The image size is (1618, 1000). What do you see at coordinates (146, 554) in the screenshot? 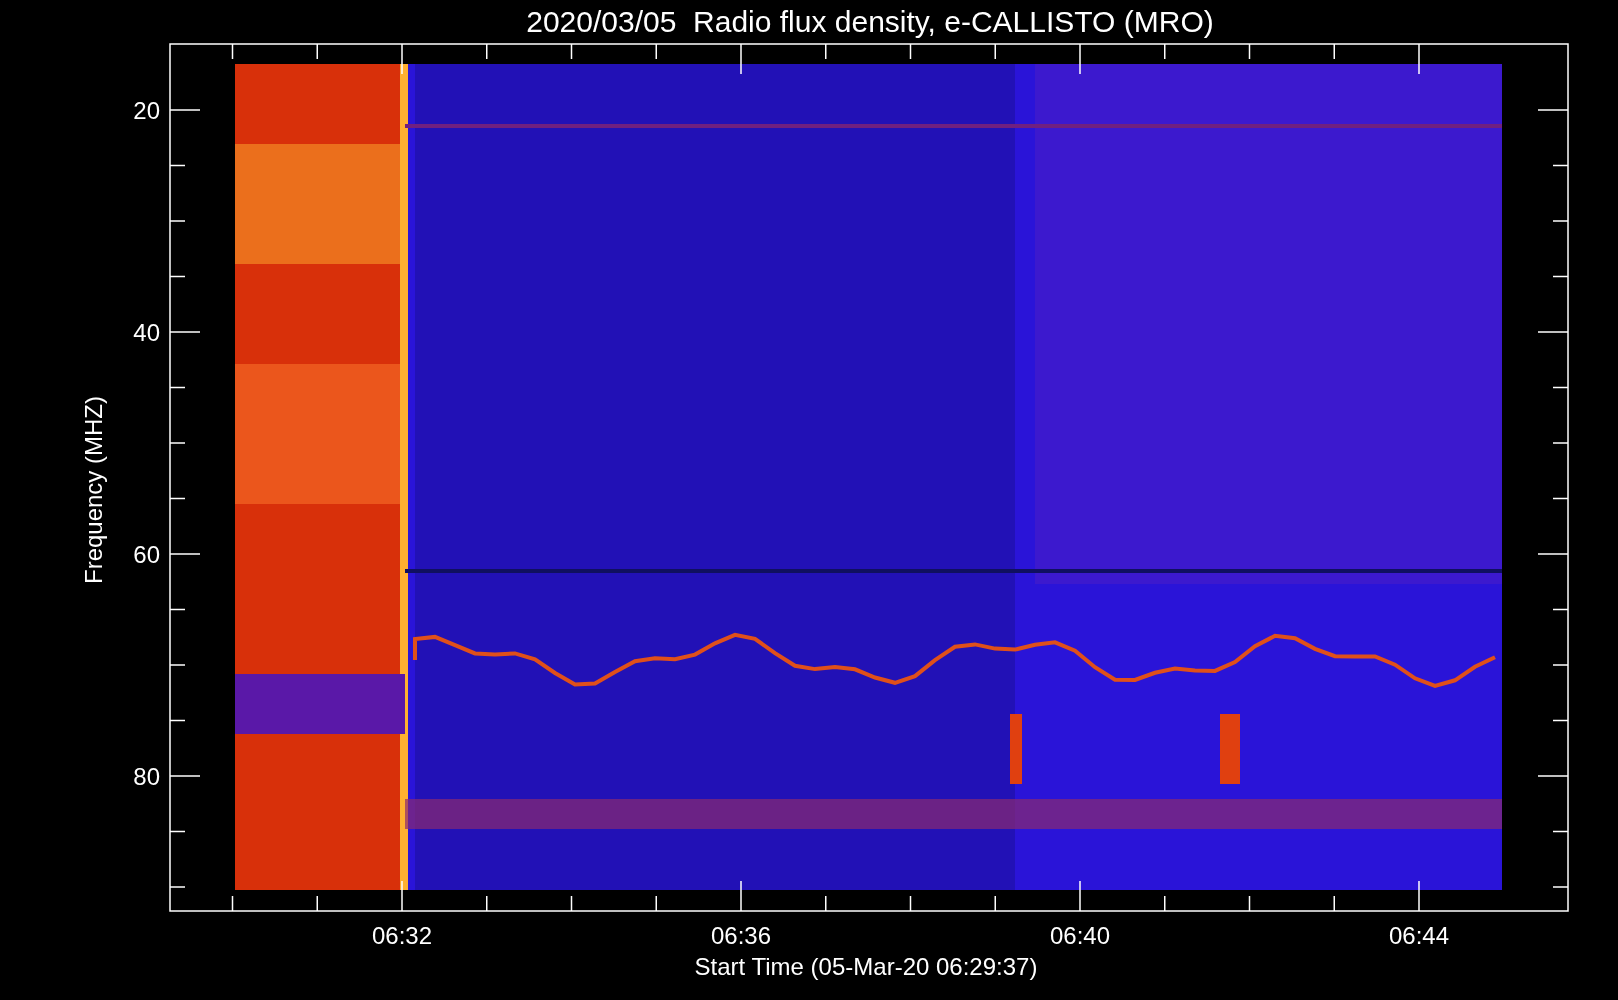
I see `y-tick-label: 60` at bounding box center [146, 554].